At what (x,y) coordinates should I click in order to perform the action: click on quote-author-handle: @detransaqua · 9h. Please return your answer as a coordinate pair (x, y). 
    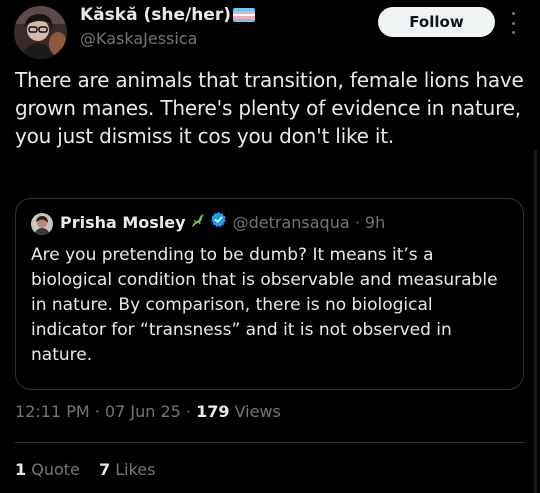
    Looking at the image, I should click on (309, 223).